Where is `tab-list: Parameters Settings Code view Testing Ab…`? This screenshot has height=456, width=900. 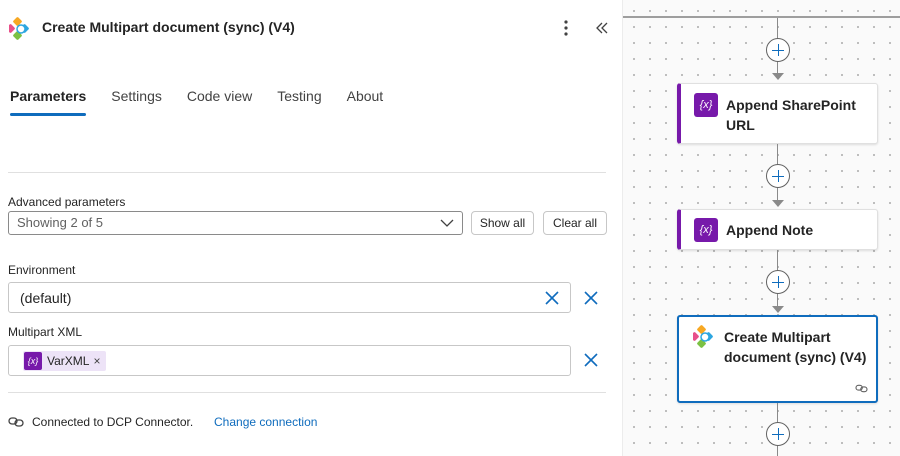
tab-list: Parameters Settings Code view Testing Ab… is located at coordinates (209, 102).